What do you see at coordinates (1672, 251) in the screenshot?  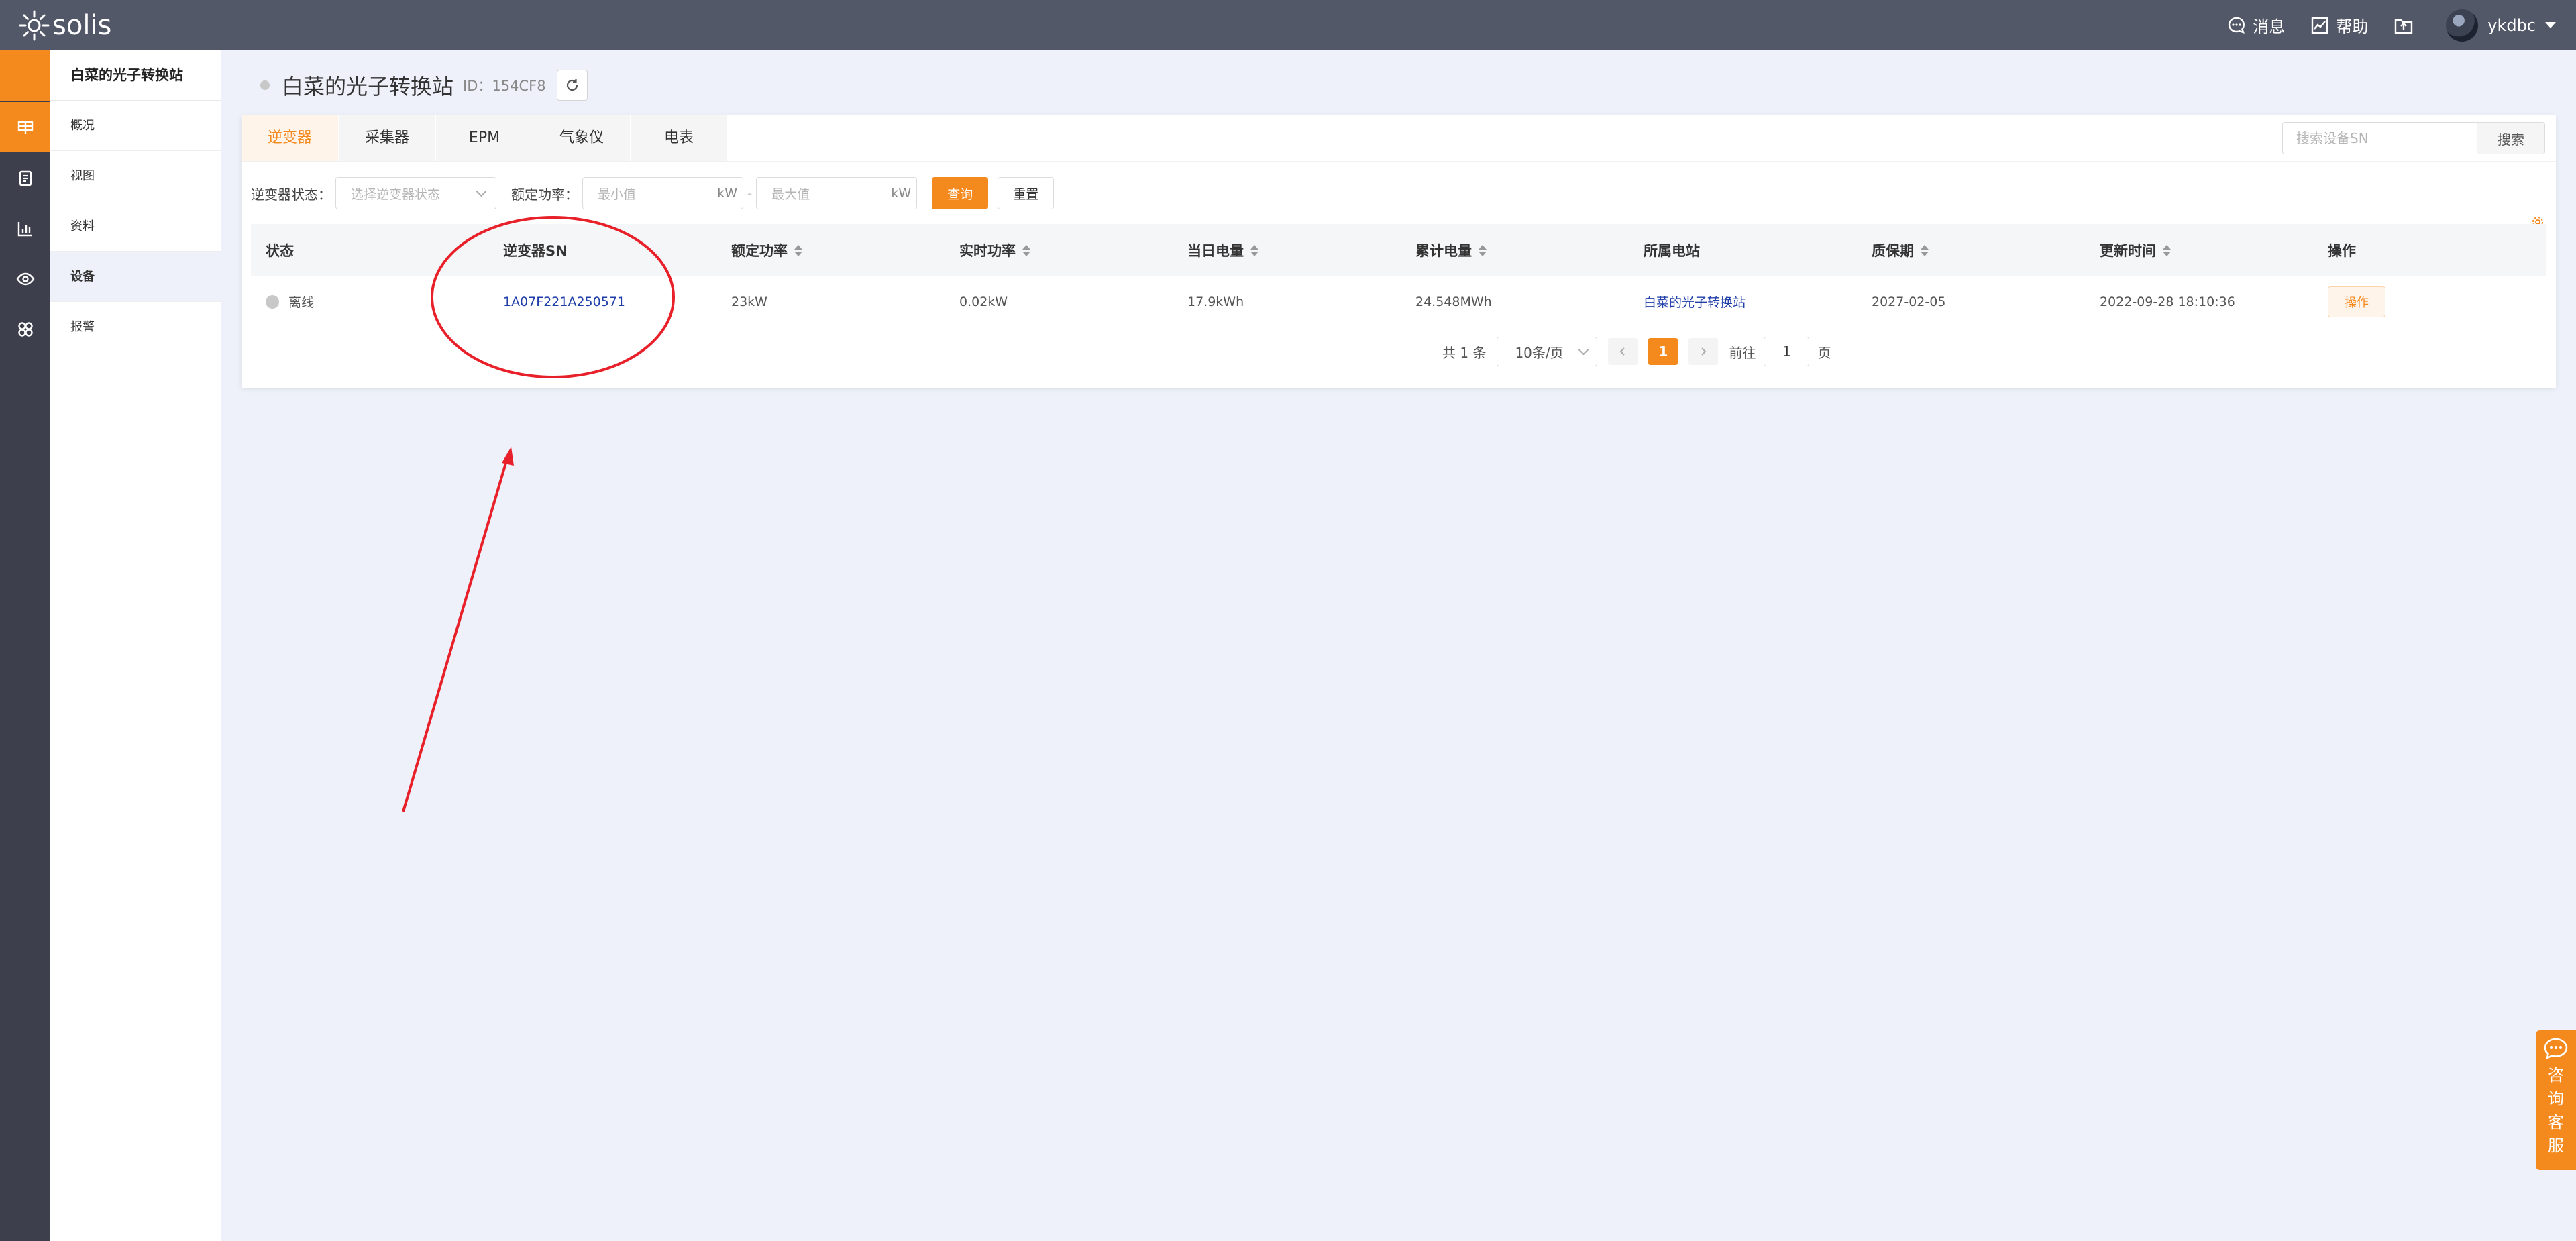 I see `col-station-label: 所属电站` at bounding box center [1672, 251].